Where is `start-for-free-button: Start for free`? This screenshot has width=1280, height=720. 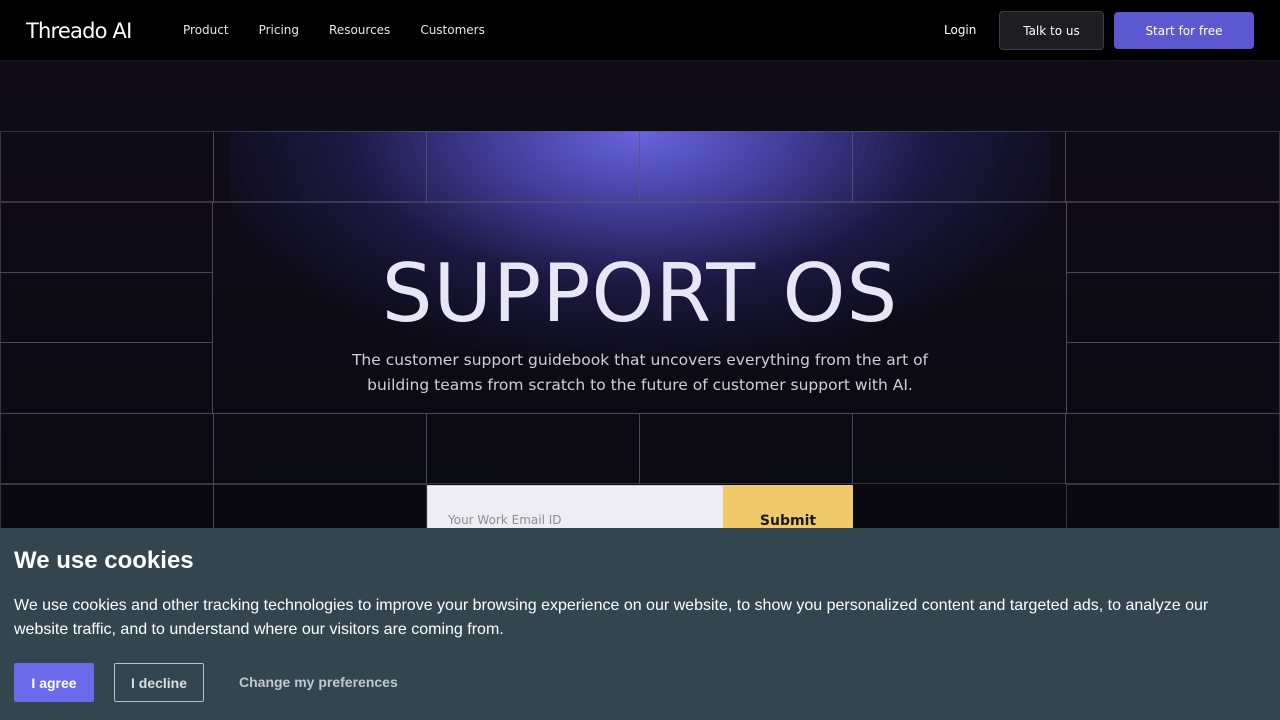 start-for-free-button: Start for free is located at coordinates (1184, 30).